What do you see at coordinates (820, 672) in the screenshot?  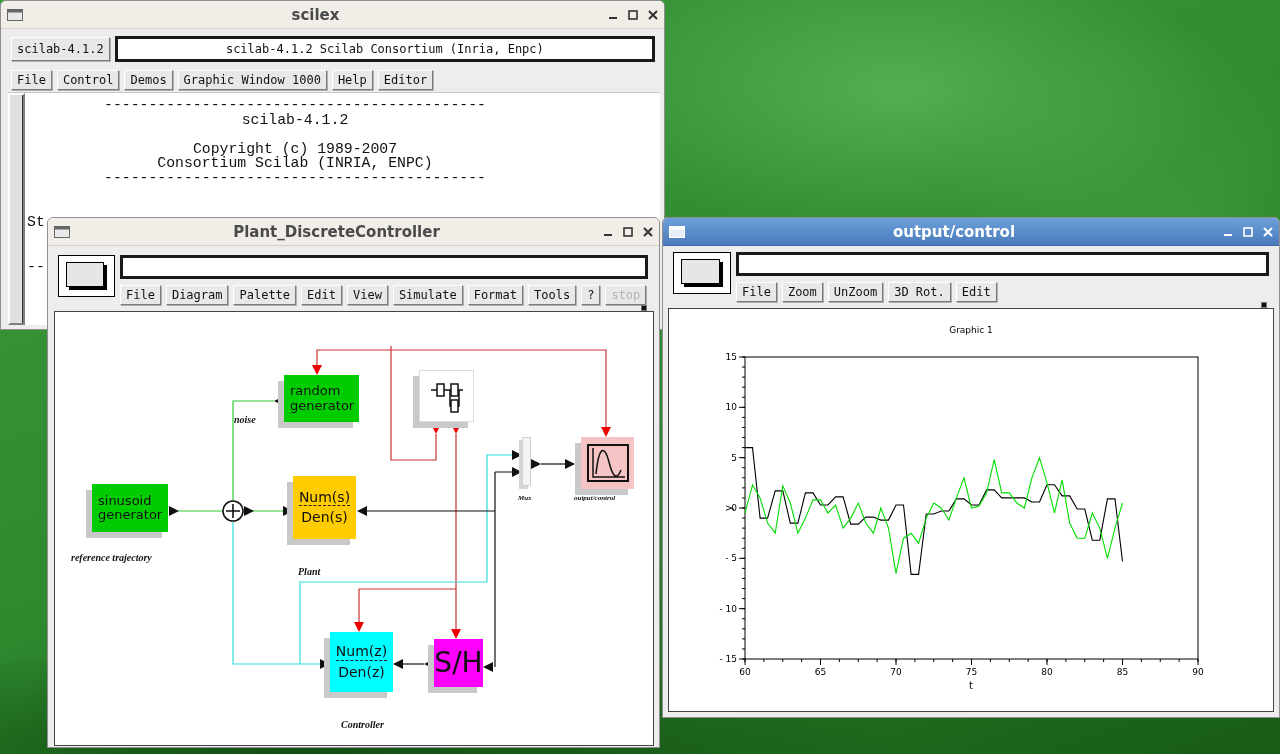 I see `tick-label: 65` at bounding box center [820, 672].